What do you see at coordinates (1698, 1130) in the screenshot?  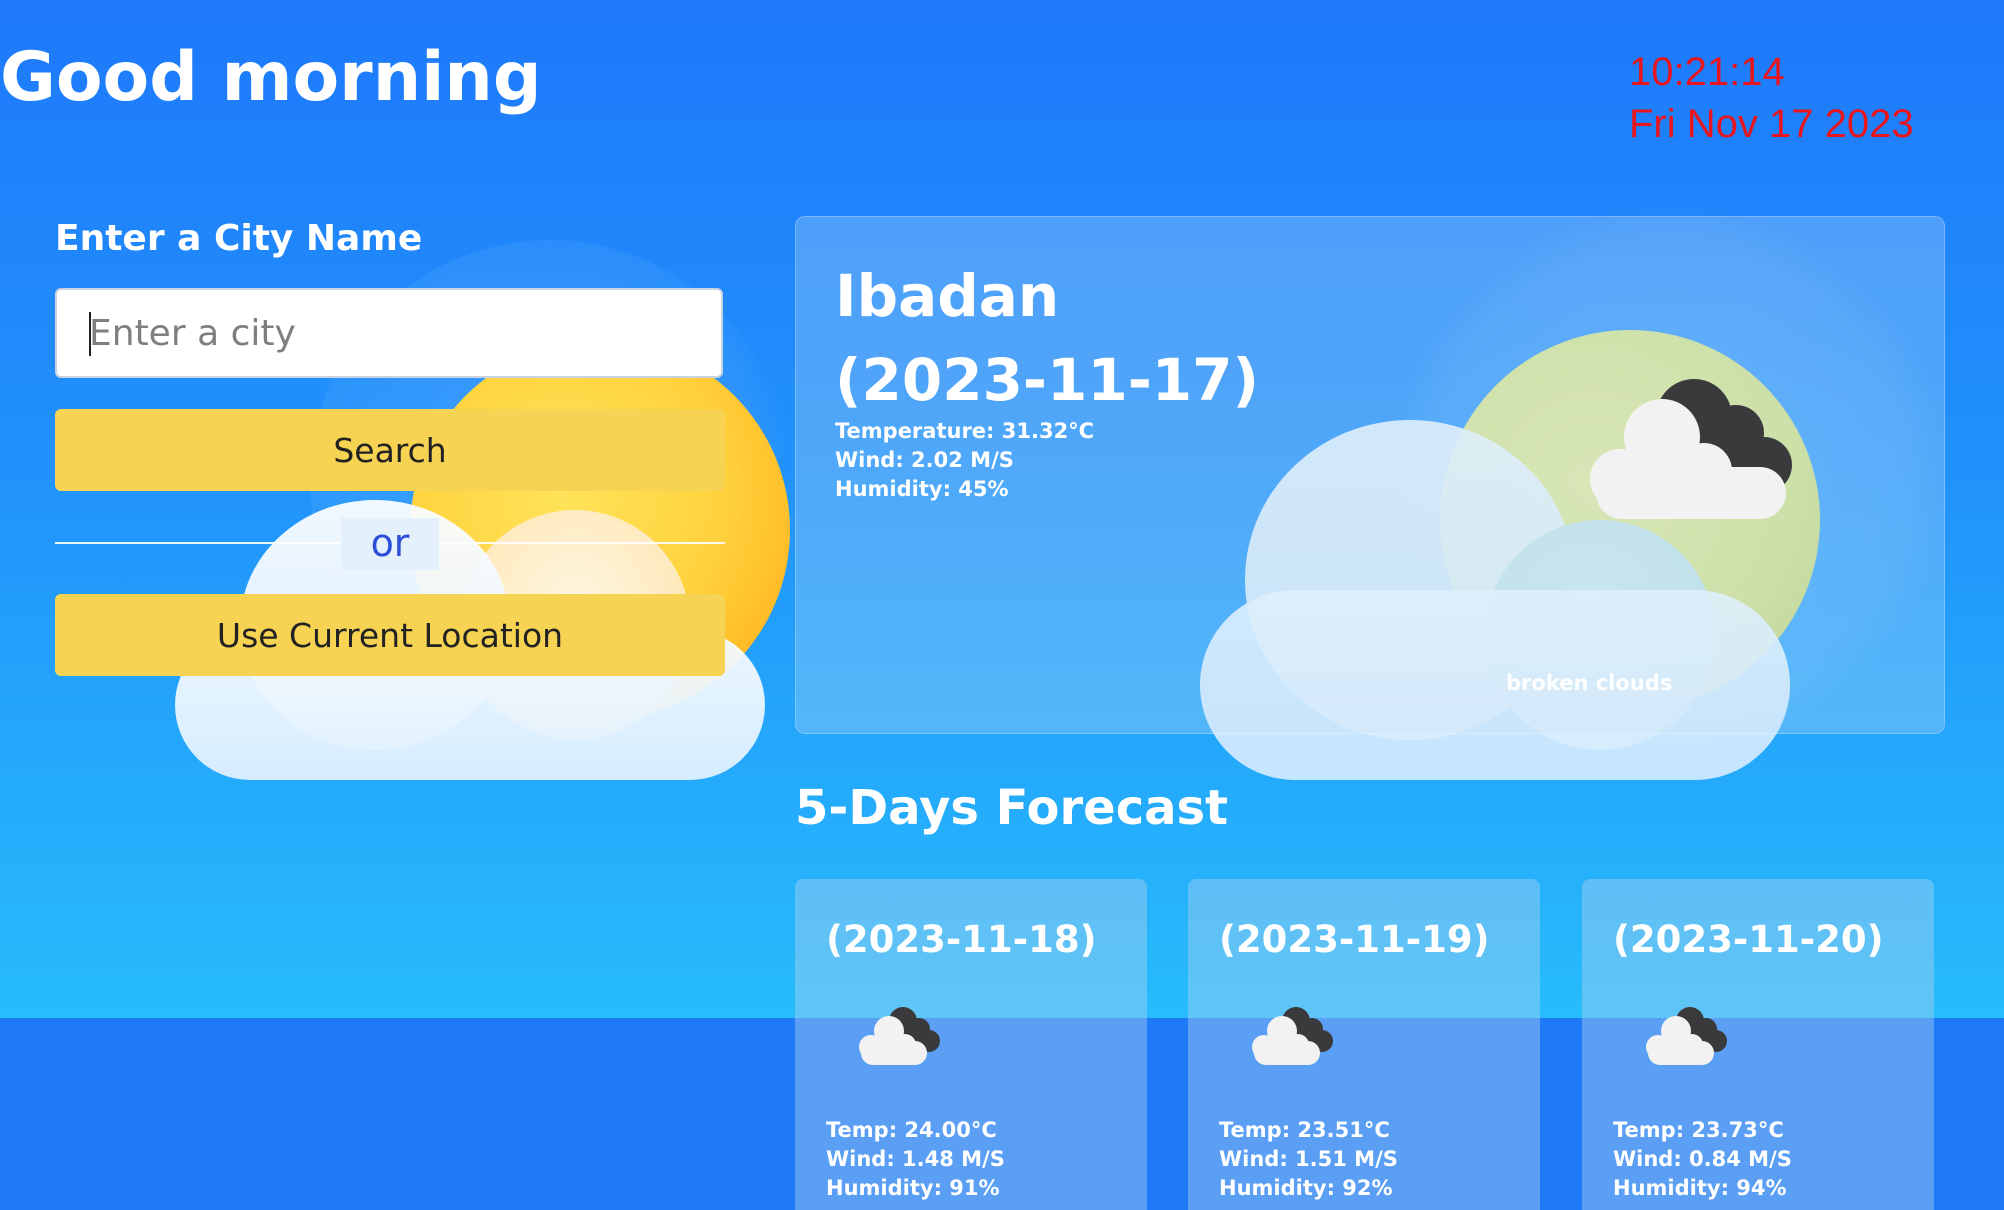 I see `forecast-temp: Temp: 23.73°C` at bounding box center [1698, 1130].